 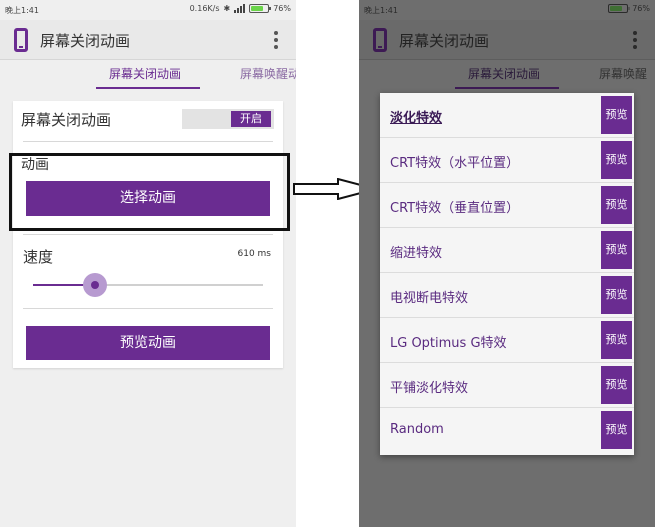 What do you see at coordinates (455, 208) in the screenshot?
I see `option-label: CRT特效（垂直位置）` at bounding box center [455, 208].